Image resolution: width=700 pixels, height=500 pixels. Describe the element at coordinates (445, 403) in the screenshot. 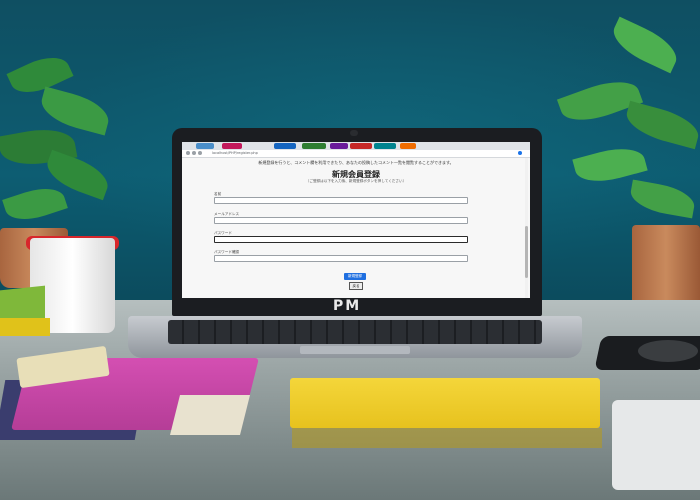

I see `yellow-notepad` at that location.